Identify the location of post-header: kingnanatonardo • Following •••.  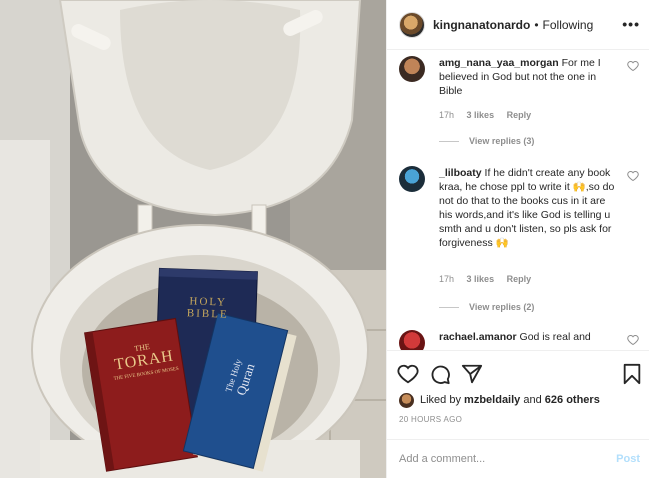
(518, 25).